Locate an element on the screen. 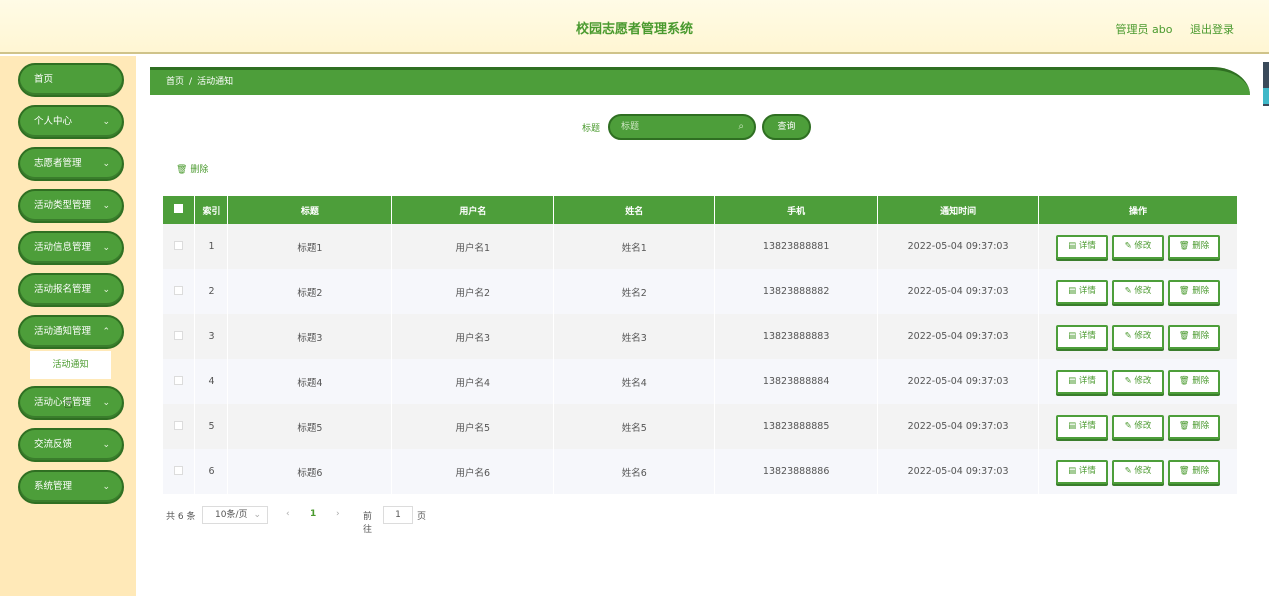 Image resolution: width=1269 pixels, height=596 pixels. sidebar-subitem-activity-notice: 活动通知 is located at coordinates (70, 365).